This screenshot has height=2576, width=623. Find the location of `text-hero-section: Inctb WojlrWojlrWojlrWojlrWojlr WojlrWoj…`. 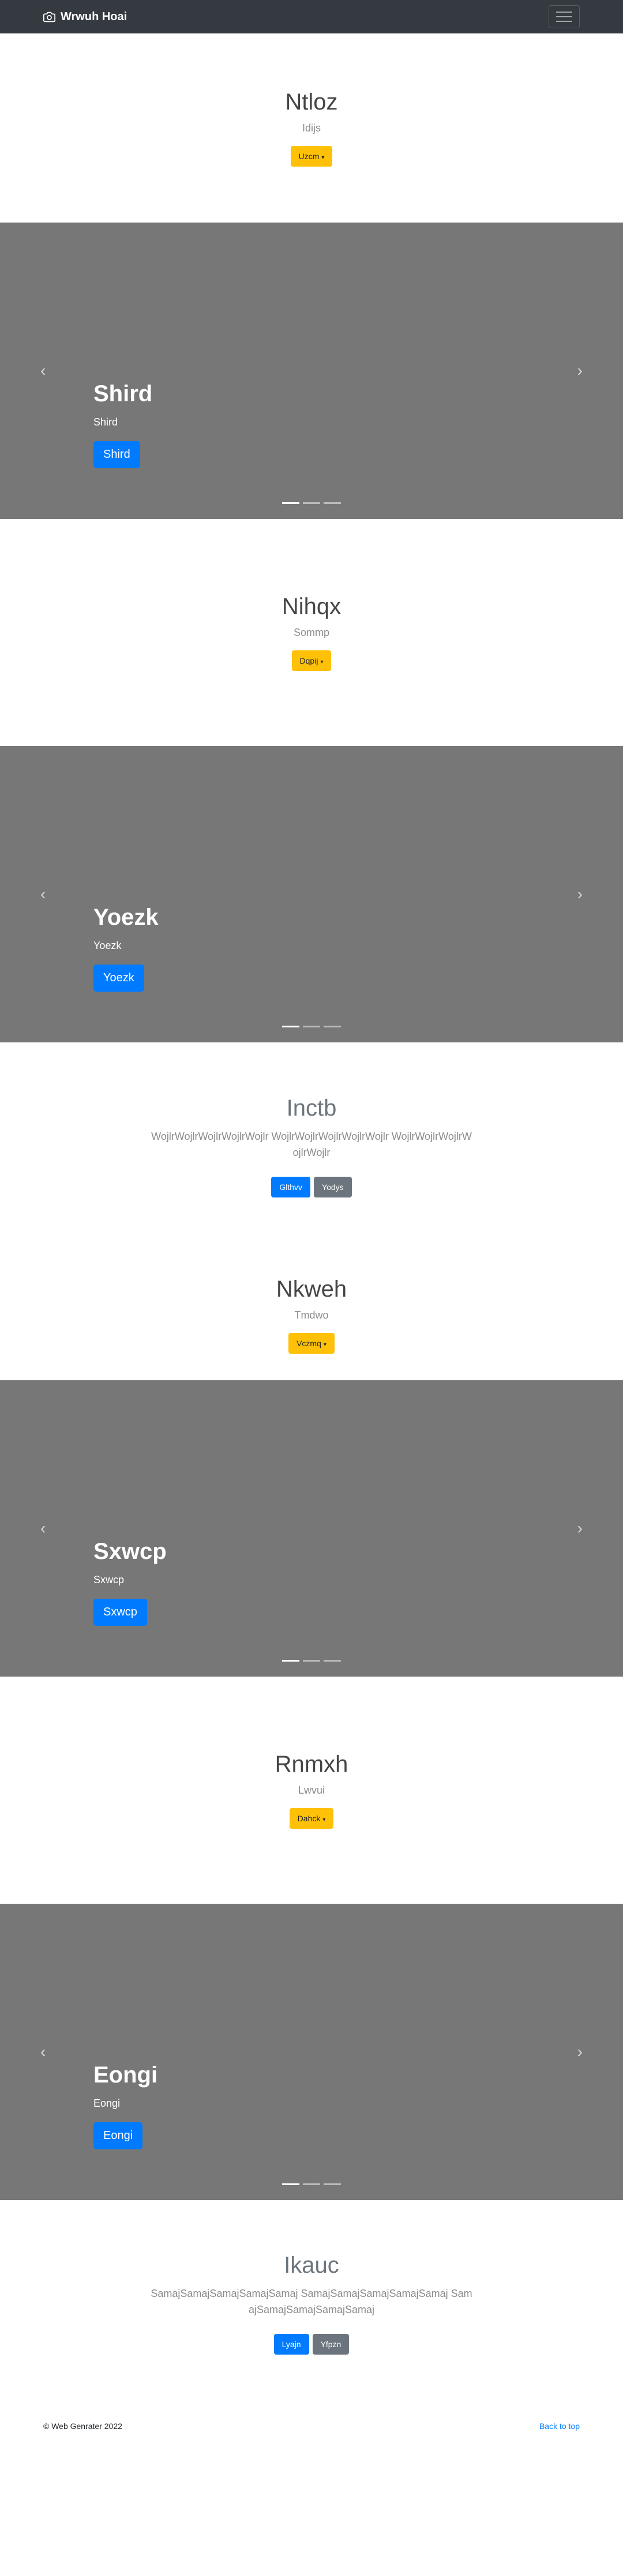

text-hero-section: Inctb WojlrWojlrWojlrWojlrWojlr WojlrWoj… is located at coordinates (311, 1146).